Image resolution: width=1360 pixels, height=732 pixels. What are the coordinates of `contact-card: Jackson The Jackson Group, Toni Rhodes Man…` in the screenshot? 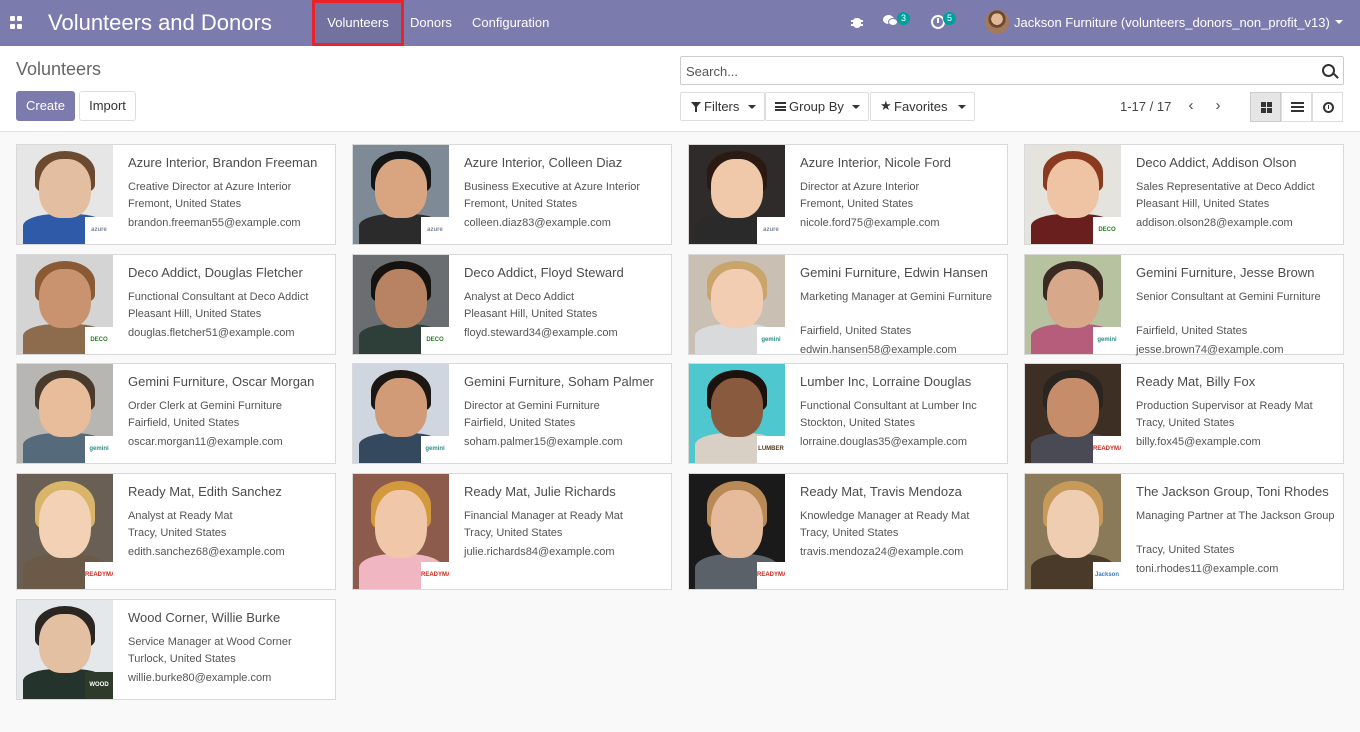 It's located at (1184, 531).